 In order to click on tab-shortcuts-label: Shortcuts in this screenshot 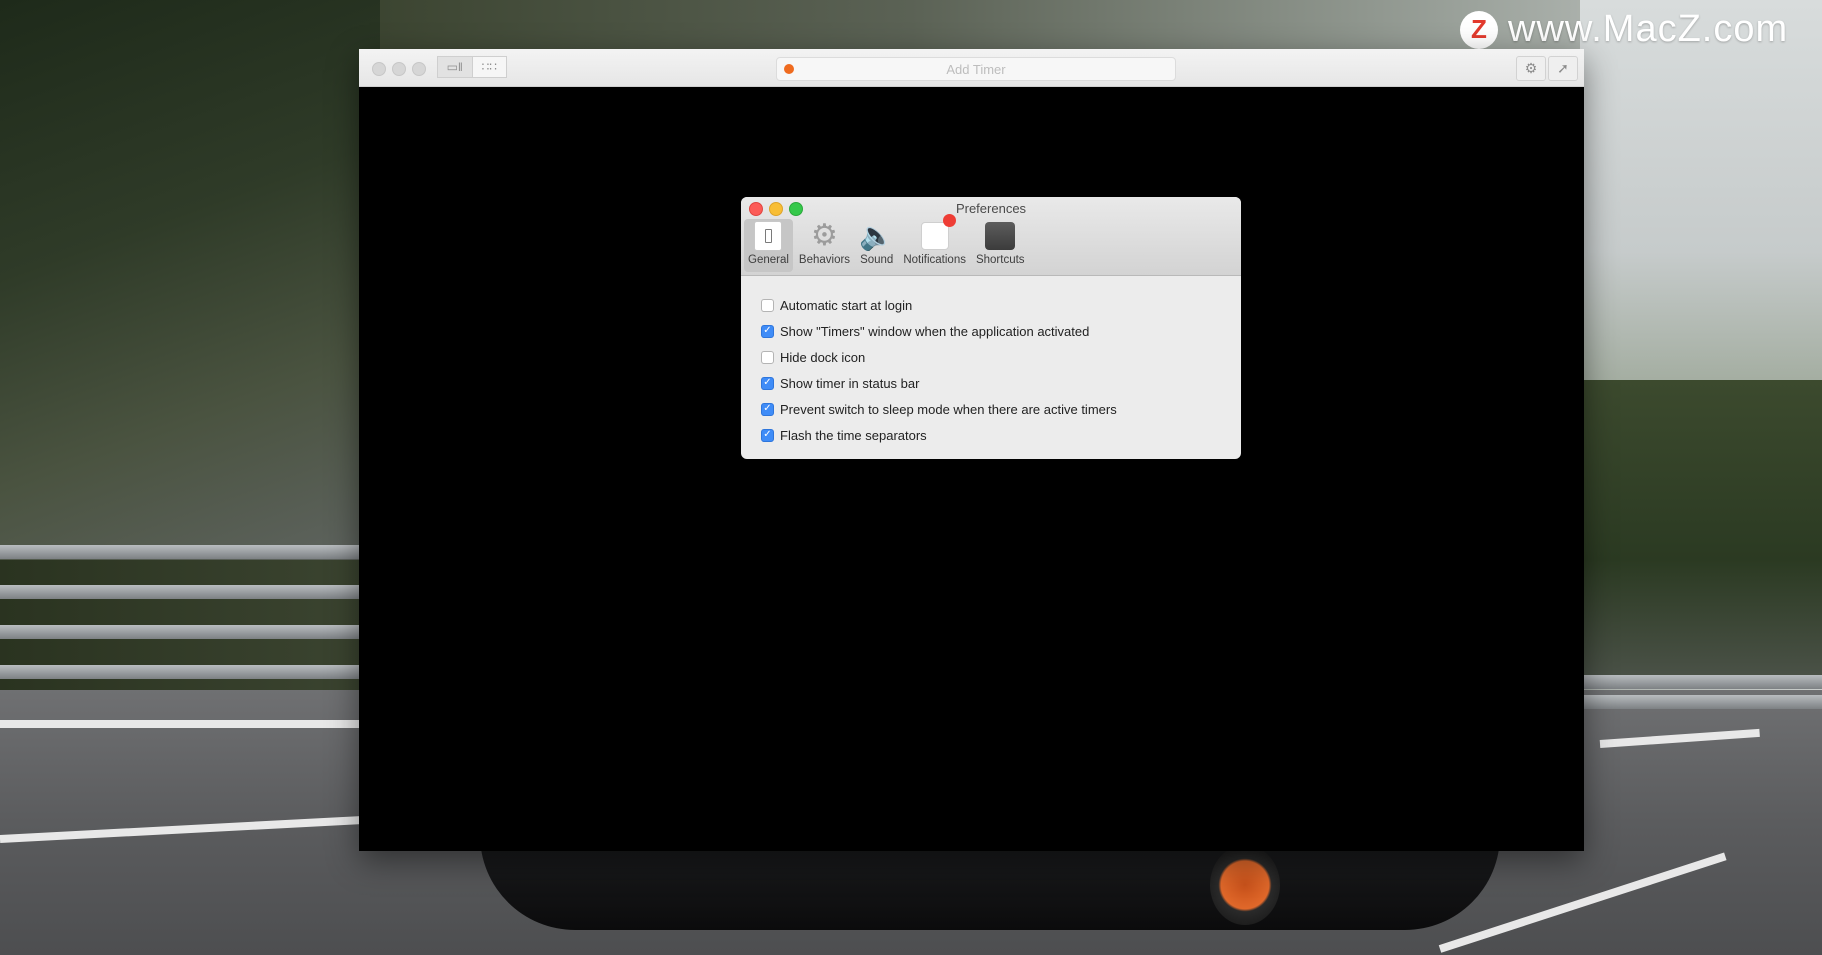, I will do `click(1000, 260)`.